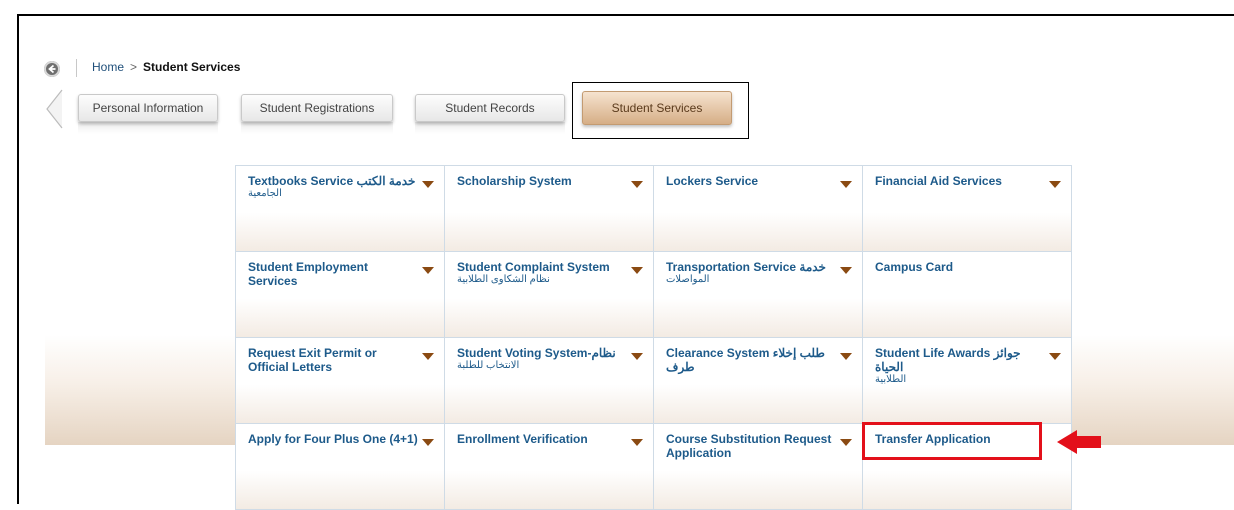 The width and height of the screenshot is (1234, 510). I want to click on tab-label: Student Records, so click(490, 108).